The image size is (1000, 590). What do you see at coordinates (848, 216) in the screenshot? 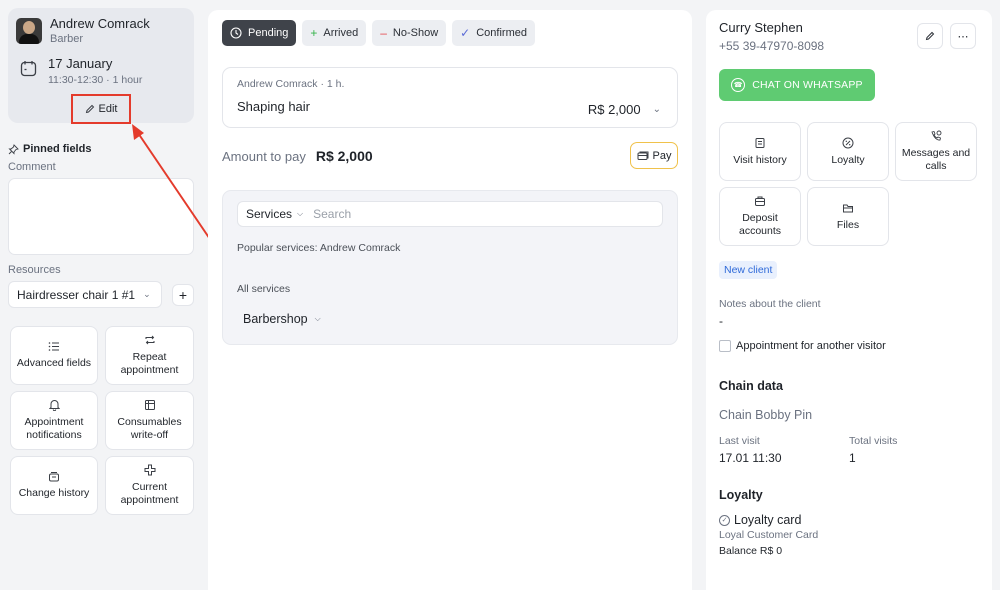
I see `files-button: Files` at bounding box center [848, 216].